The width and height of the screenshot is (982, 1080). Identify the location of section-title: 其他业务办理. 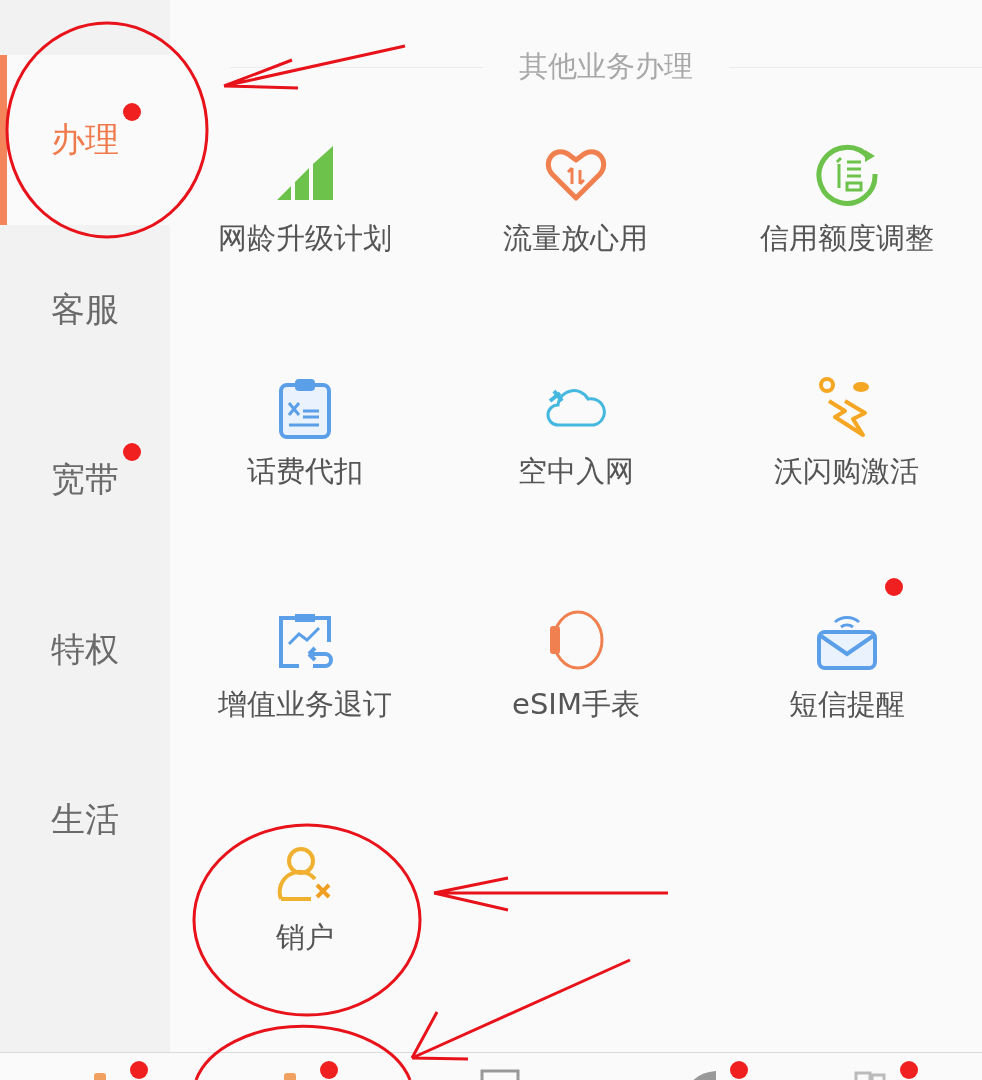
(606, 66).